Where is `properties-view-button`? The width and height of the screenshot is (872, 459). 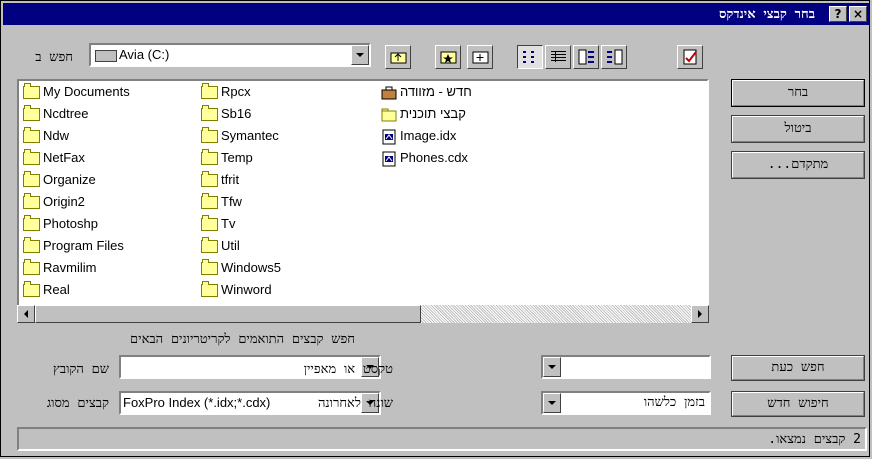
properties-view-button is located at coordinates (586, 57).